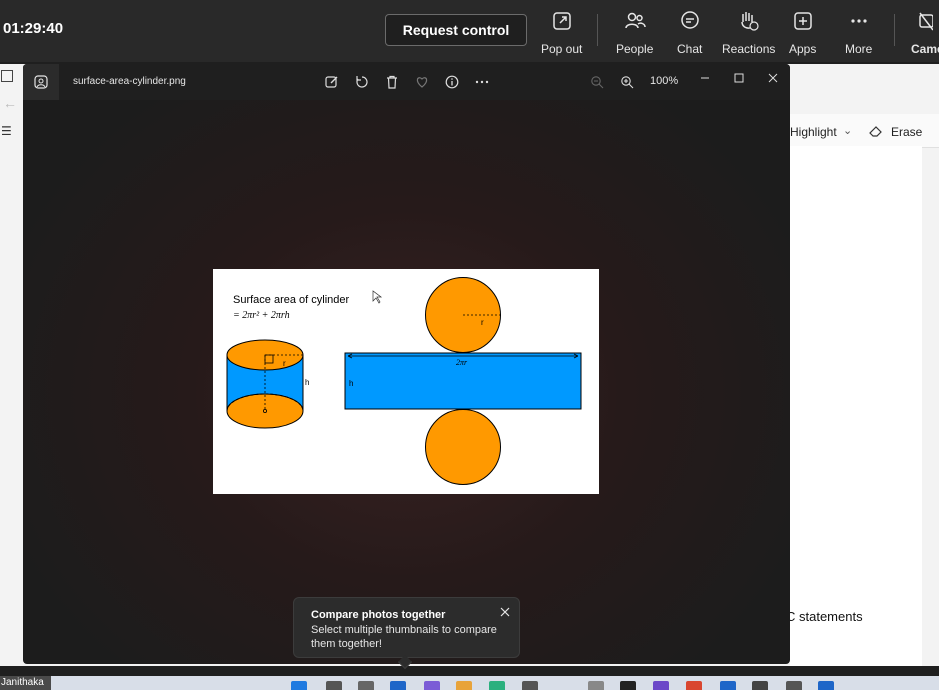  Describe the element at coordinates (530, 685) in the screenshot. I see `store-icon` at that location.